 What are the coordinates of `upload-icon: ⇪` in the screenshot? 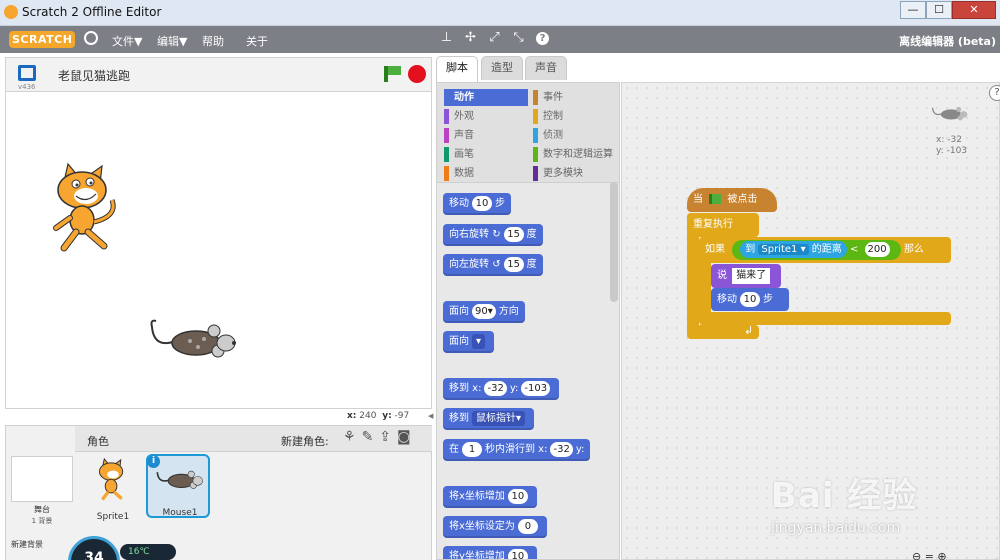 It's located at (385, 437).